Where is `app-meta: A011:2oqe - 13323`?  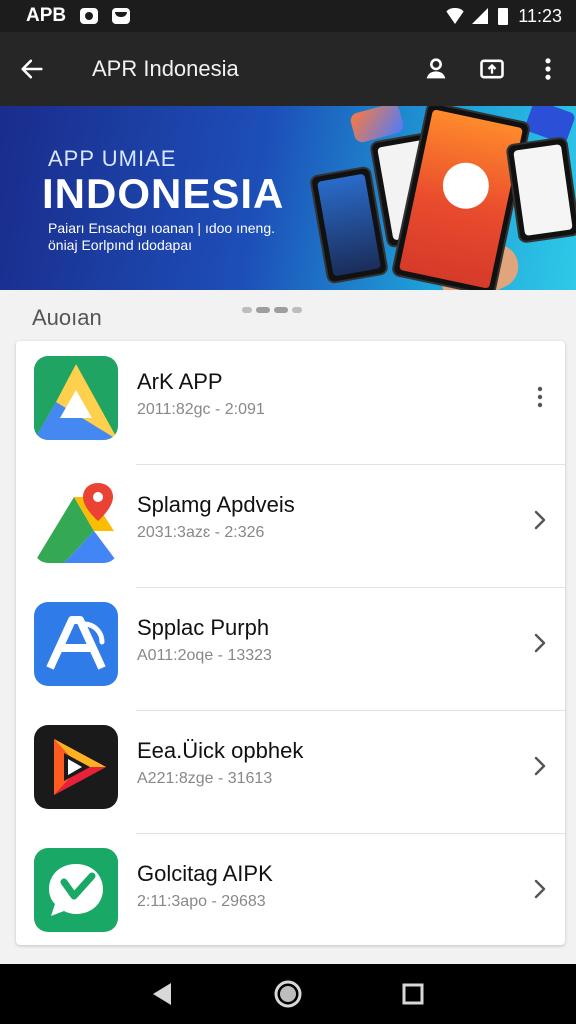 app-meta: A011:2oqe - 13323 is located at coordinates (204, 655).